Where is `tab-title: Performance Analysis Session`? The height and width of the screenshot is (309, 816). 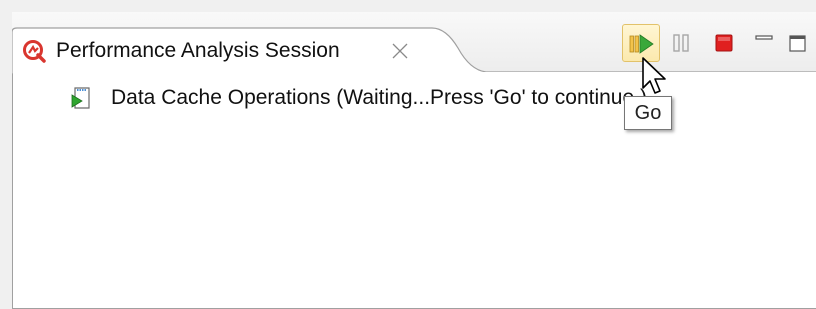 tab-title: Performance Analysis Session is located at coordinates (198, 50).